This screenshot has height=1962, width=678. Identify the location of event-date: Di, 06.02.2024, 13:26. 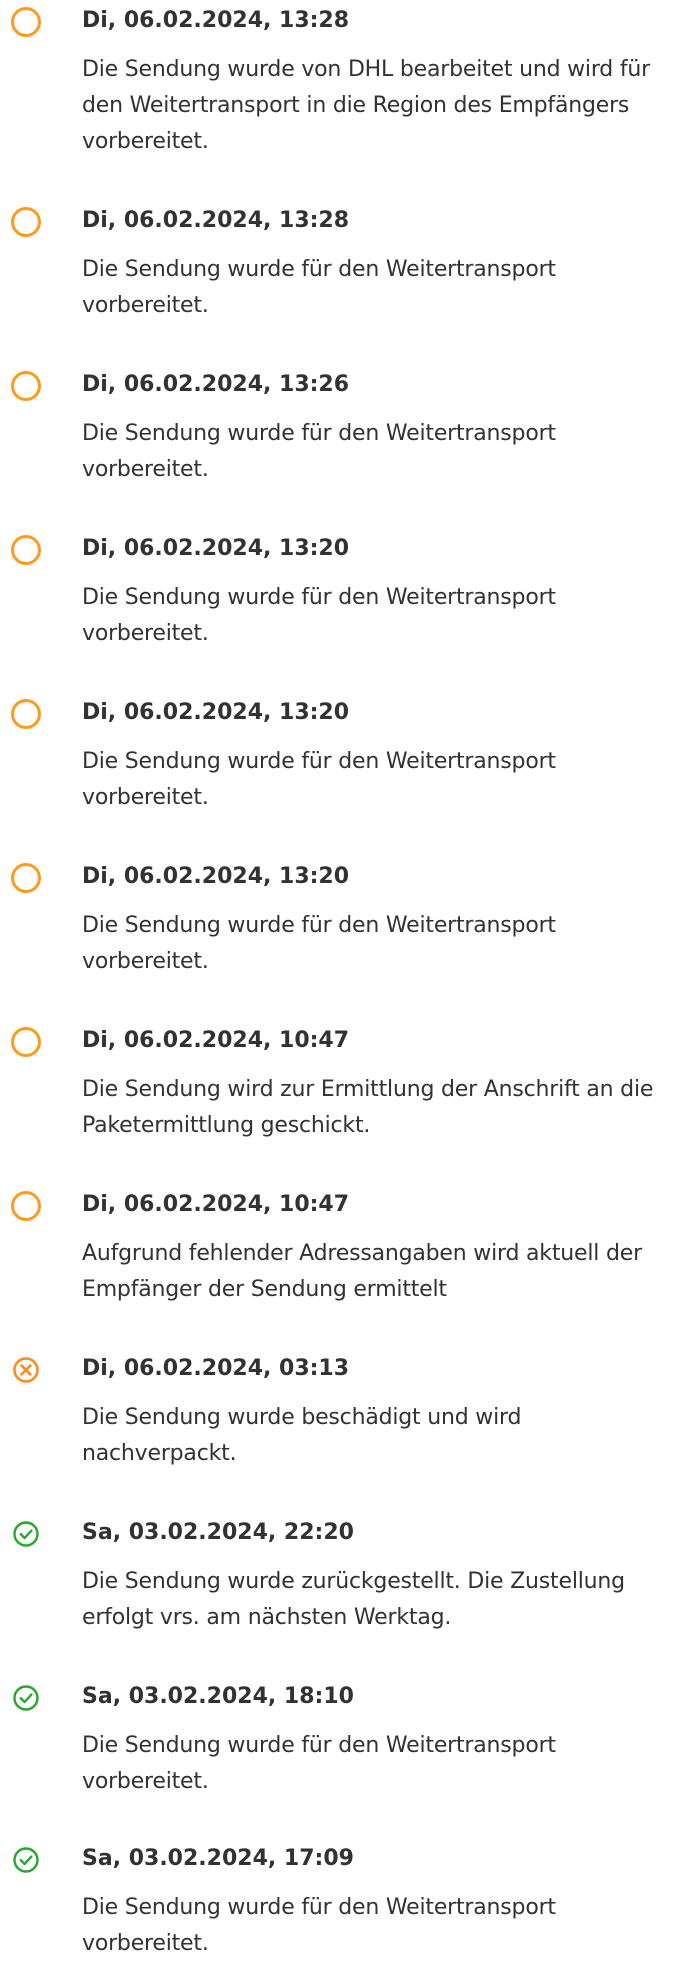
(216, 384).